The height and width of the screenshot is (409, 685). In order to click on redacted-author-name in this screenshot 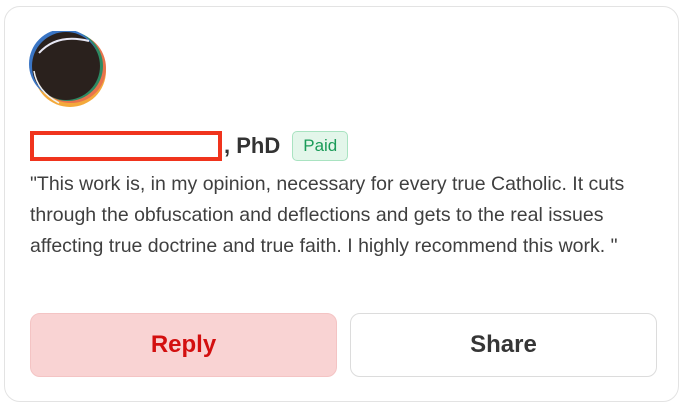, I will do `click(126, 146)`.